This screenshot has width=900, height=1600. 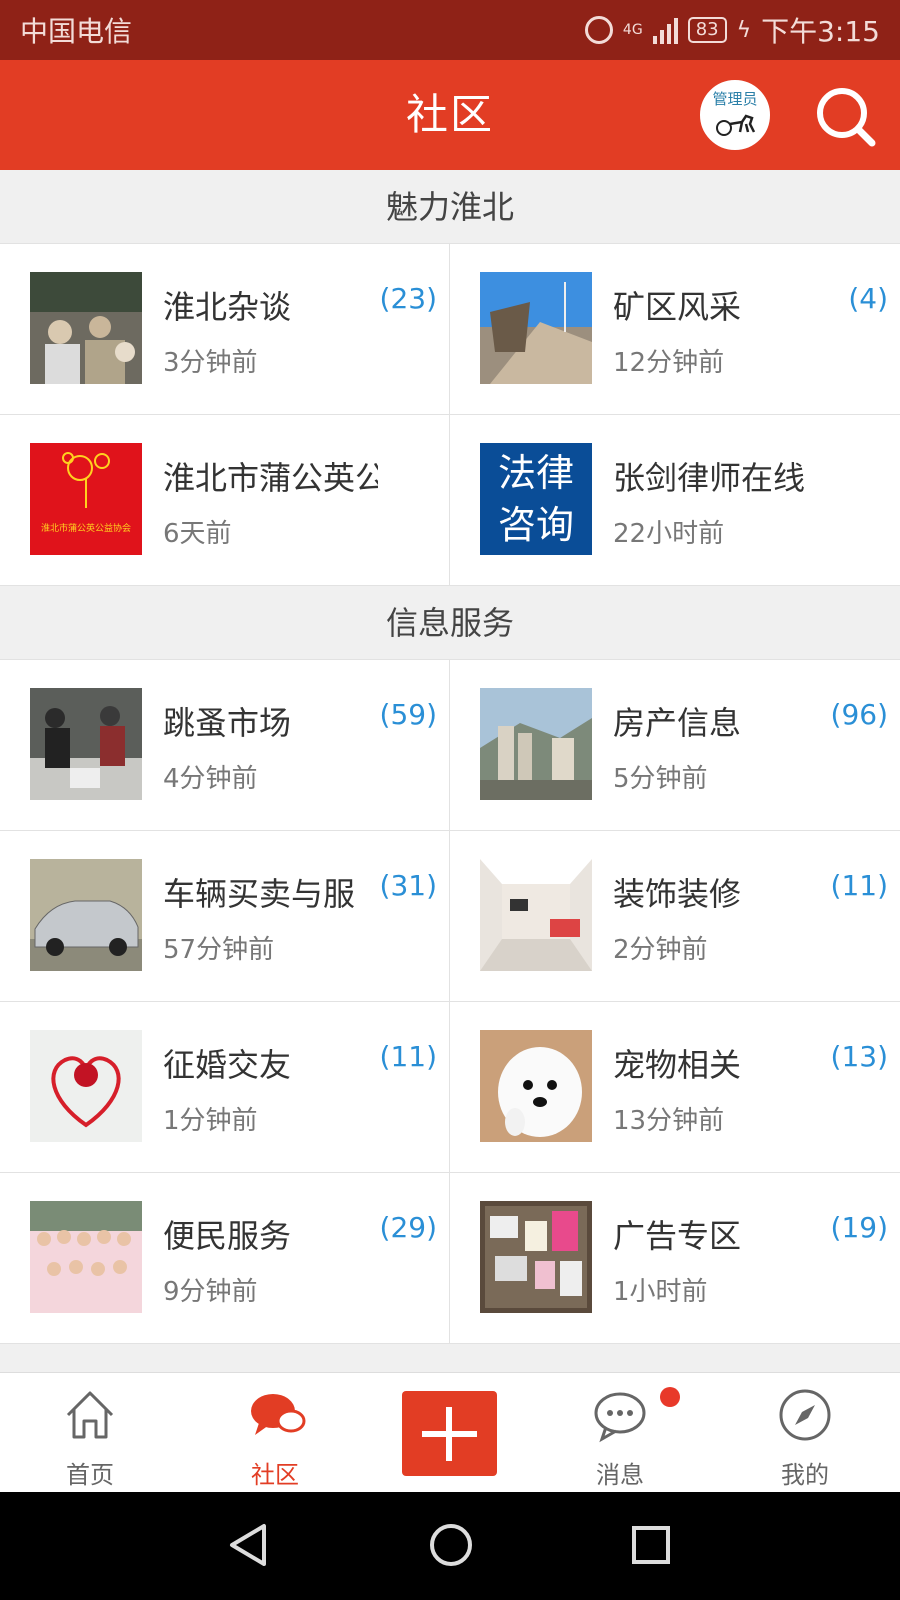 I want to click on forum-item: 矿区风采 12分钟前 (4), so click(x=675, y=329).